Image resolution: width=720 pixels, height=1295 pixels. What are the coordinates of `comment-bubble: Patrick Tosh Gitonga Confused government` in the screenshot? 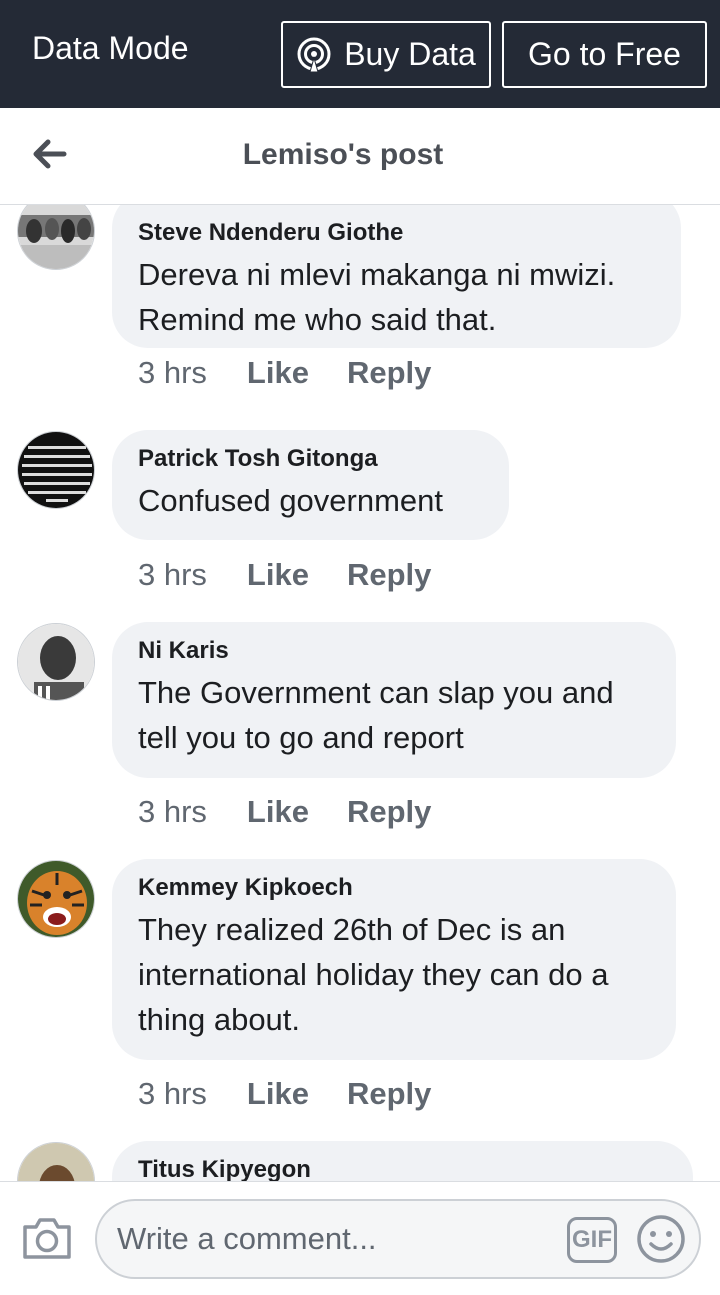 It's located at (310, 485).